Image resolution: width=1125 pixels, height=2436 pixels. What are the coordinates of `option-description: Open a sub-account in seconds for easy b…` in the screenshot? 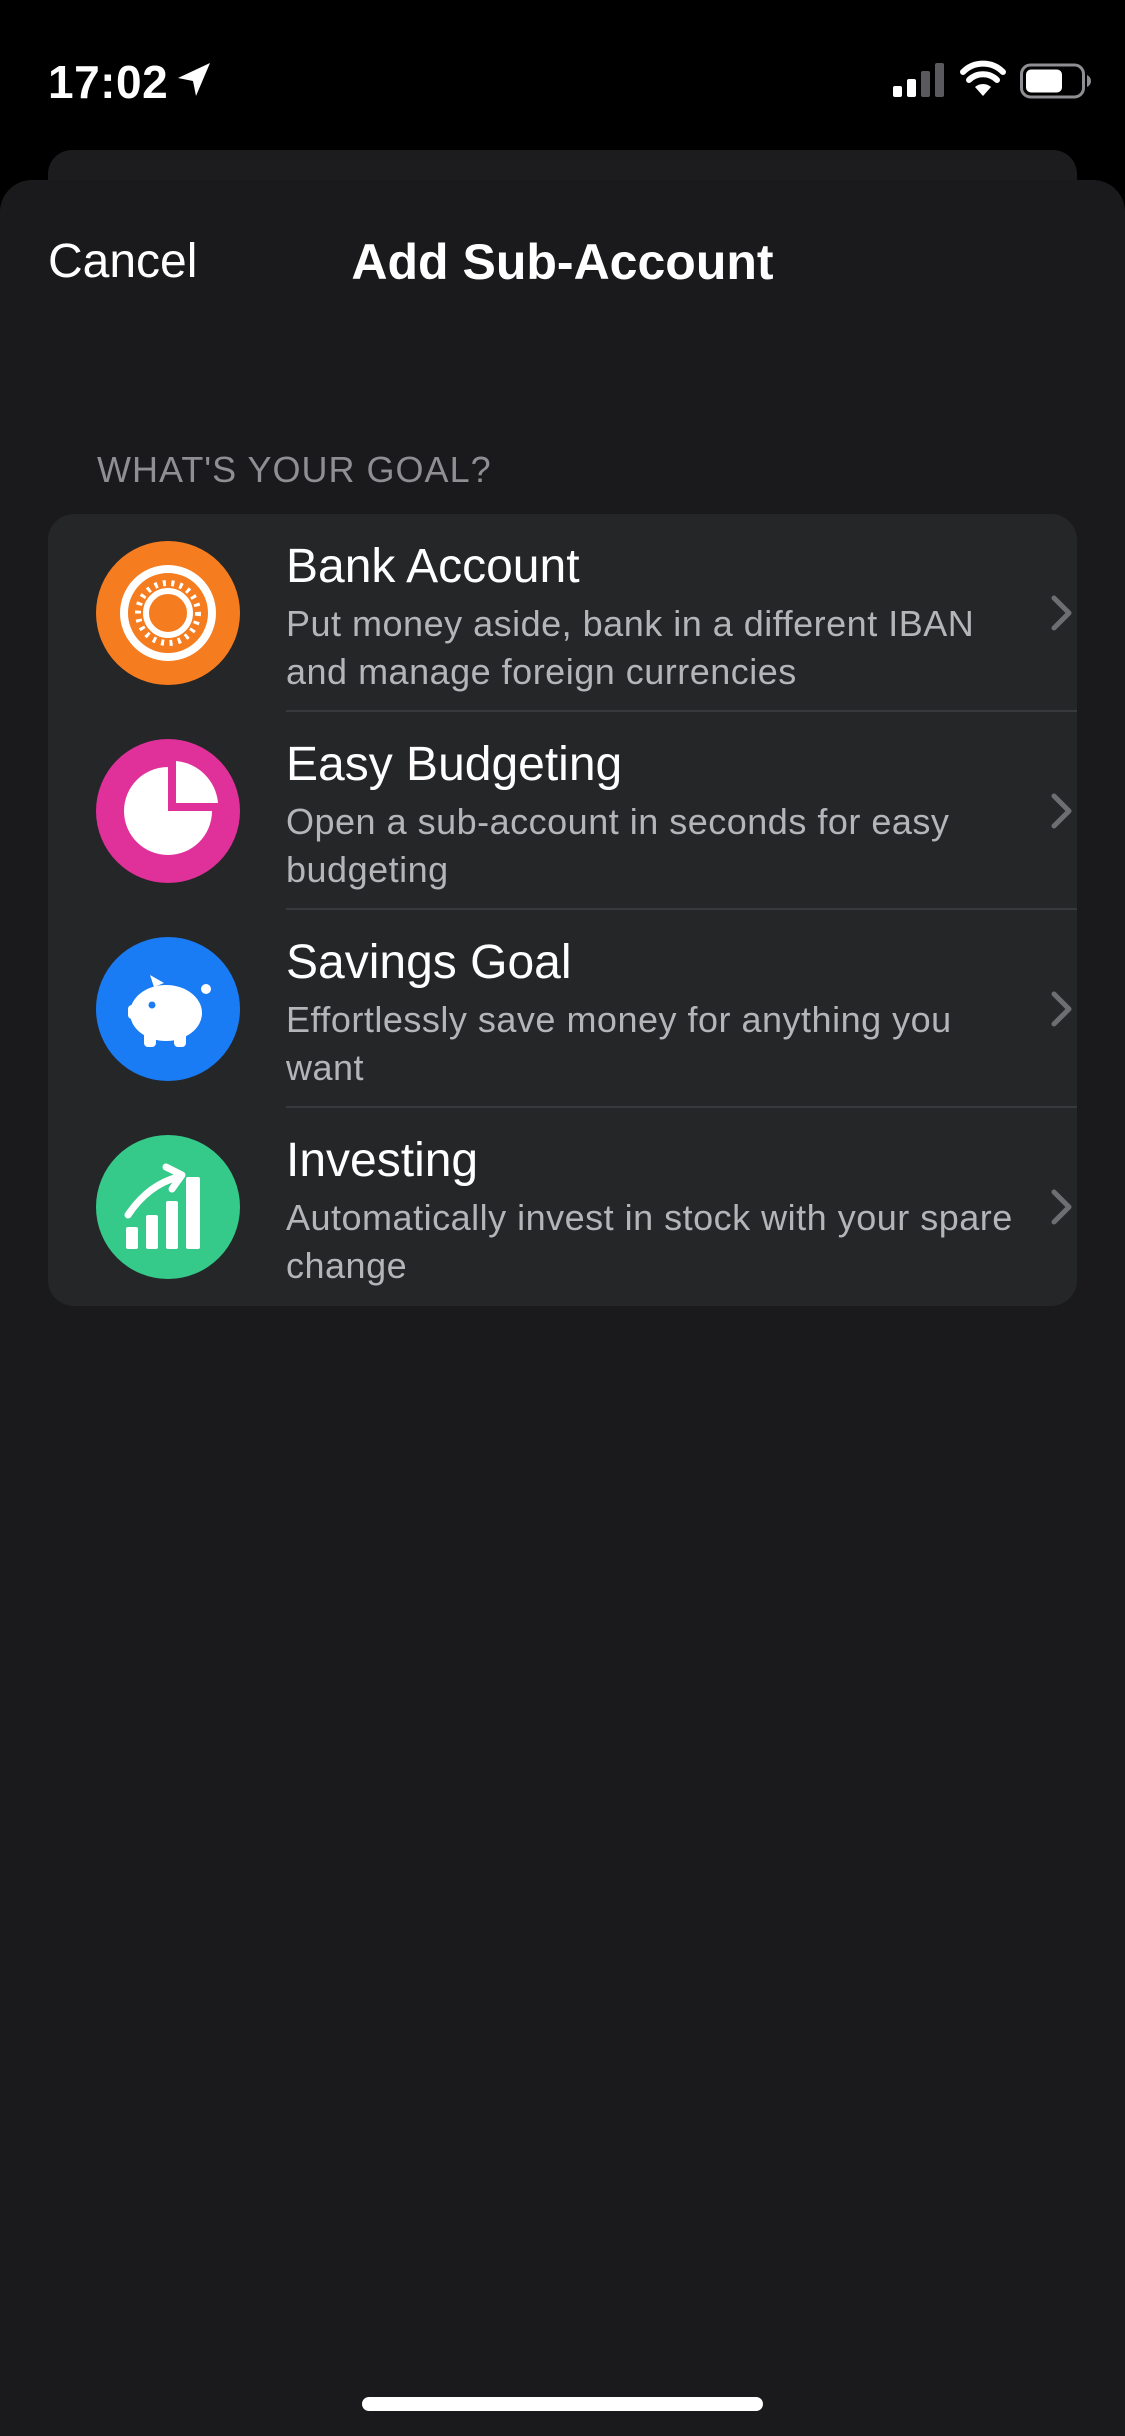 It's located at (618, 845).